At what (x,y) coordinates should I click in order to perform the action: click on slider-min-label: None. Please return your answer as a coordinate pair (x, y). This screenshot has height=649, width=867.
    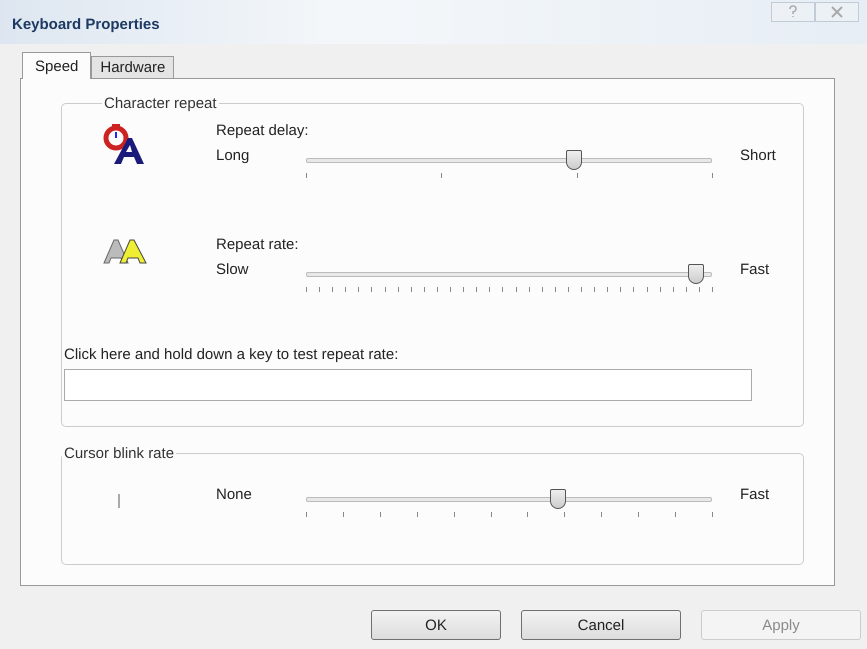
    Looking at the image, I should click on (234, 494).